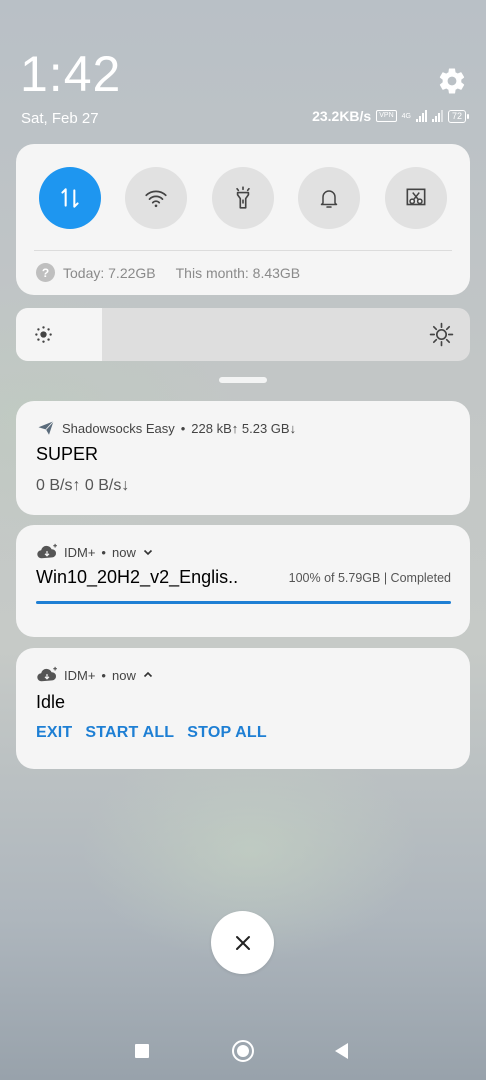 This screenshot has width=486, height=1080. What do you see at coordinates (54, 733) in the screenshot?
I see `exit-button: EXIT` at bounding box center [54, 733].